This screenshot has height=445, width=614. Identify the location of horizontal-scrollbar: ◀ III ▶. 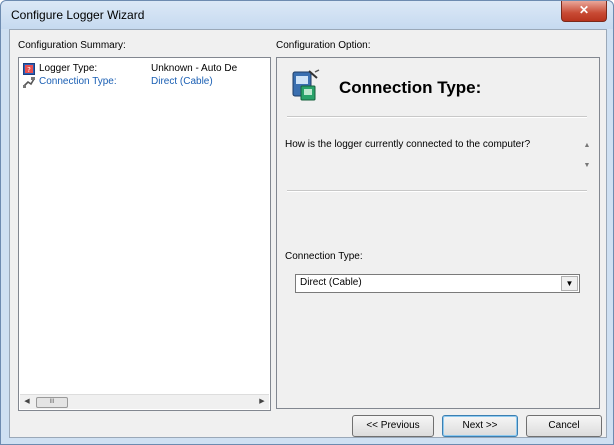
(144, 401).